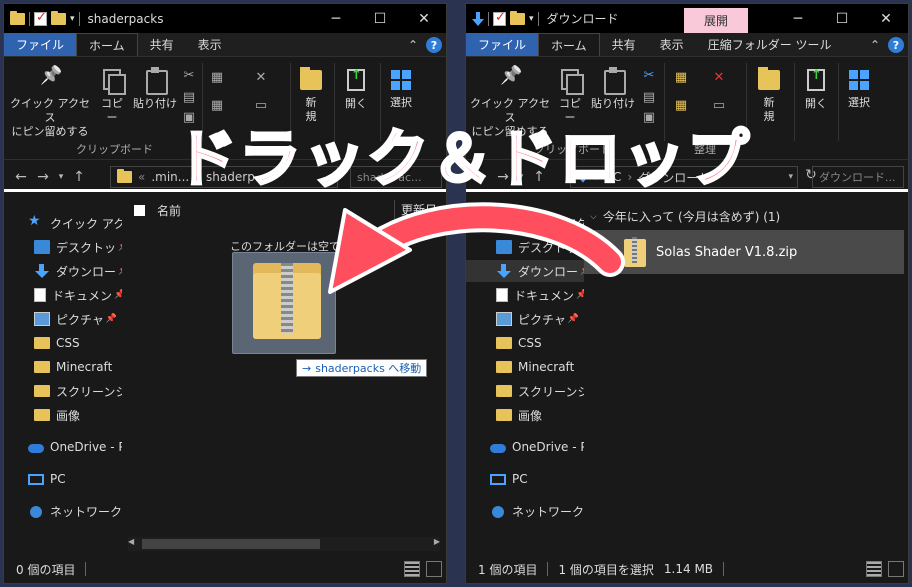 The image size is (912, 587). Describe the element at coordinates (593, 217) in the screenshot. I see `collapse-chevron-icon: ⌵` at that location.